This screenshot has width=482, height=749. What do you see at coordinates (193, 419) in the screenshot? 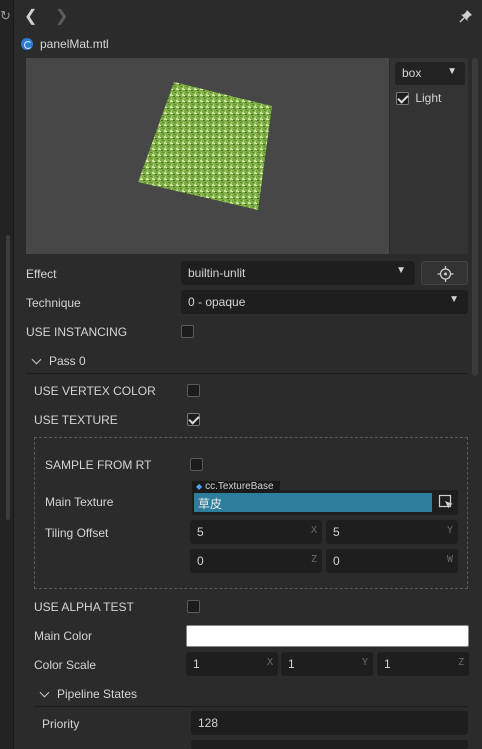
I see `use-texture-checkbox` at bounding box center [193, 419].